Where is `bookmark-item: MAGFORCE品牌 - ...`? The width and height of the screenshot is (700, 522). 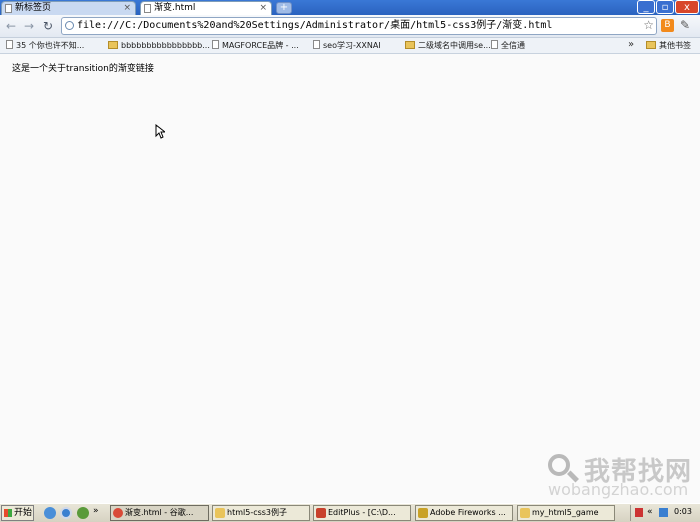
bookmark-item: MAGFORCE品牌 - ... is located at coordinates (255, 45).